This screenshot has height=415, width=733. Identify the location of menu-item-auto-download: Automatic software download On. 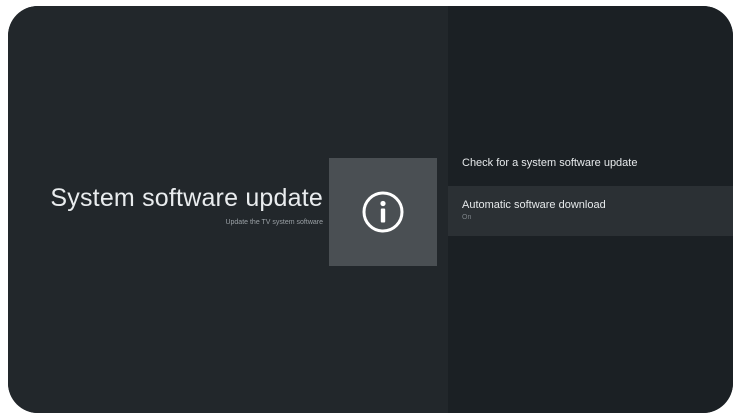
(590, 211).